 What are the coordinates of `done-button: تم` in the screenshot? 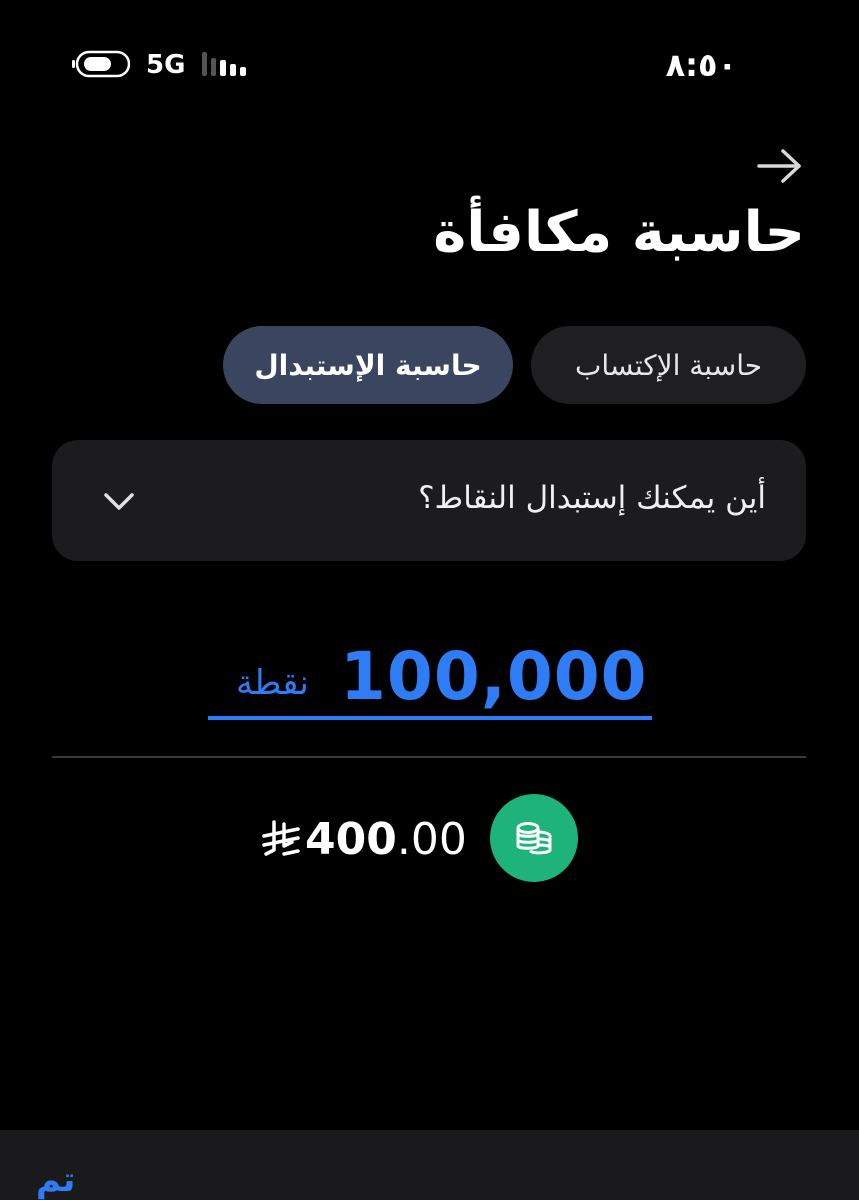 It's located at (55, 1180).